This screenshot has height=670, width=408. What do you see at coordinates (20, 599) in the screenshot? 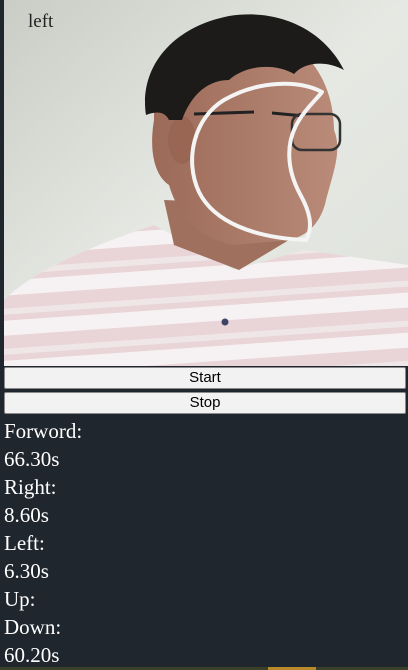
I see `stat-up-label: Up:` at bounding box center [20, 599].